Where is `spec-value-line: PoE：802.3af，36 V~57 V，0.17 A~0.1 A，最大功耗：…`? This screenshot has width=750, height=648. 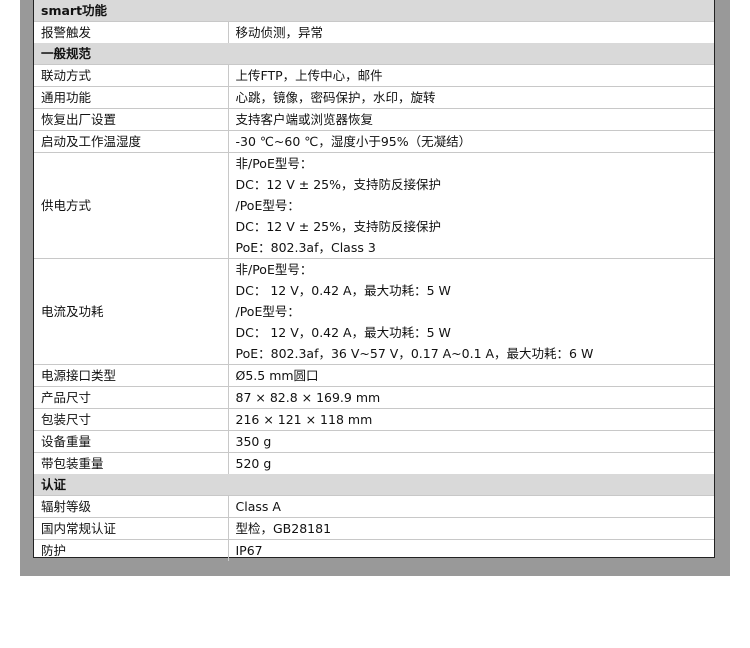
spec-value-line: PoE：802.3af，36 V~57 V，0.17 A~0.1 A，最大功耗：… is located at coordinates (414, 353).